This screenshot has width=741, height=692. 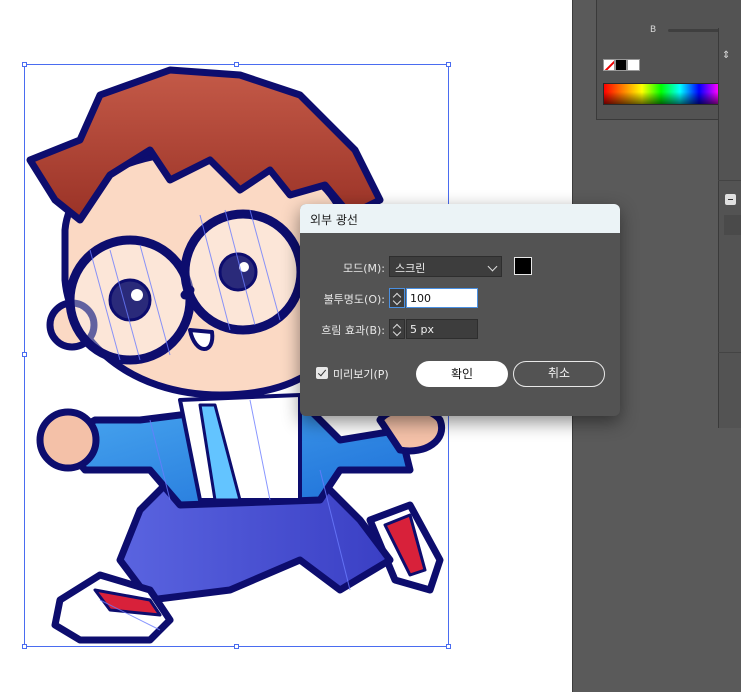 I want to click on none-swatch-icon, so click(x=609, y=65).